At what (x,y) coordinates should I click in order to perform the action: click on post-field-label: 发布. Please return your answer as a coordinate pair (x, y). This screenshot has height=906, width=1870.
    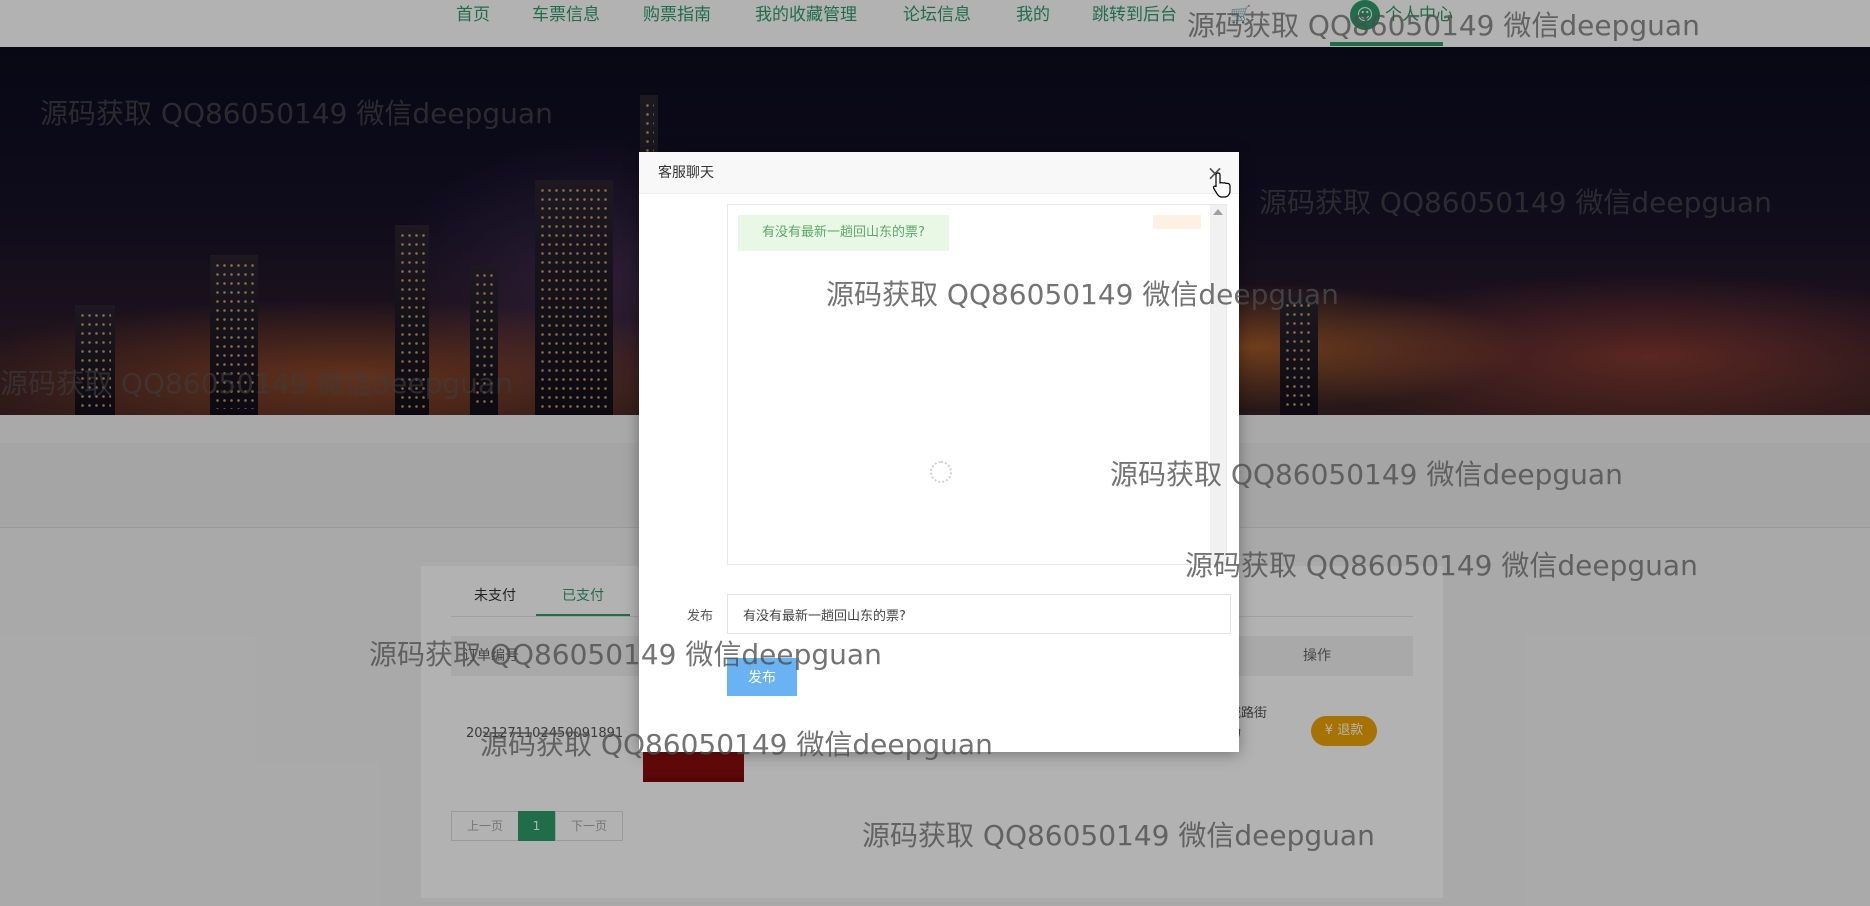
    Looking at the image, I should click on (700, 616).